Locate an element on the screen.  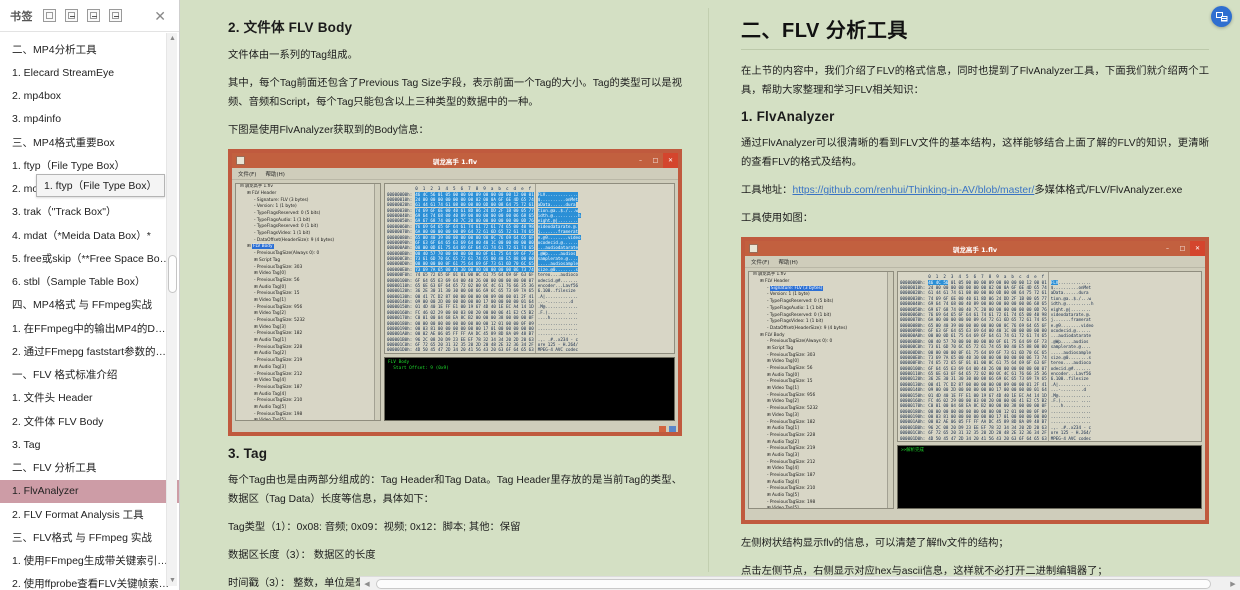
bookmark-item: 2. FLV Format Analysis 工具 is located at coordinates (89, 514).